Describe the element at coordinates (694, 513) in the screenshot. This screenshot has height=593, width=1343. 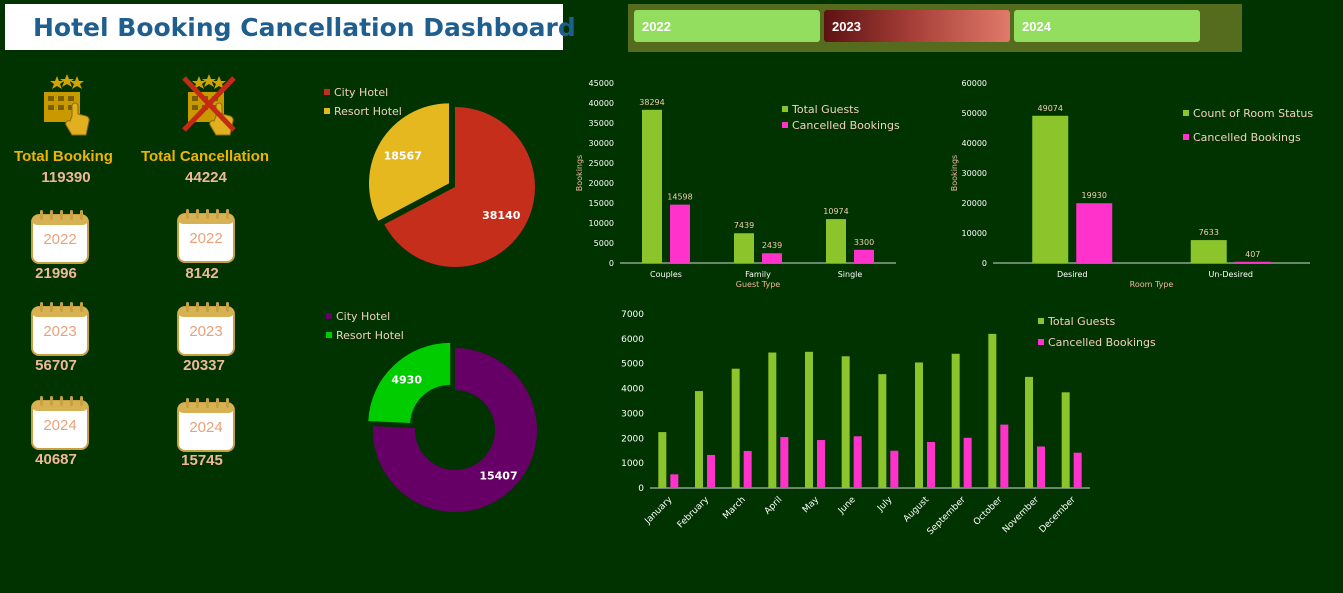
I see `x-tick-label-february: February` at that location.